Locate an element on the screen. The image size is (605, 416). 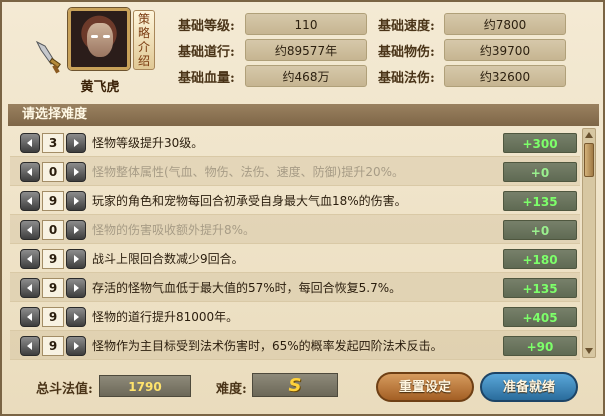
reset-button: 重置设定 is located at coordinates (425, 387).